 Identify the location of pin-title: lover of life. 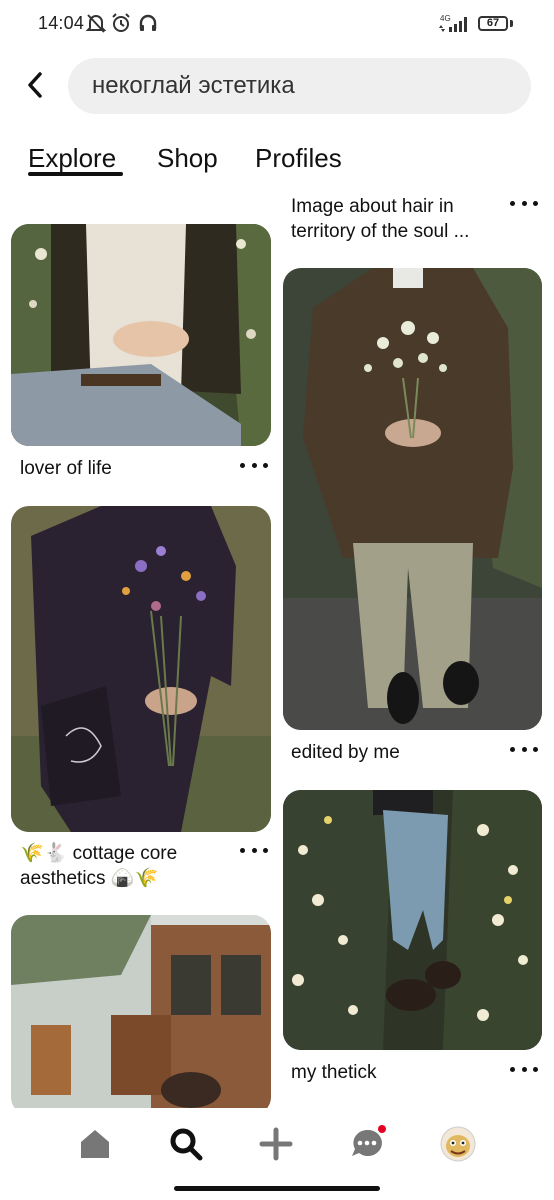
(66, 468).